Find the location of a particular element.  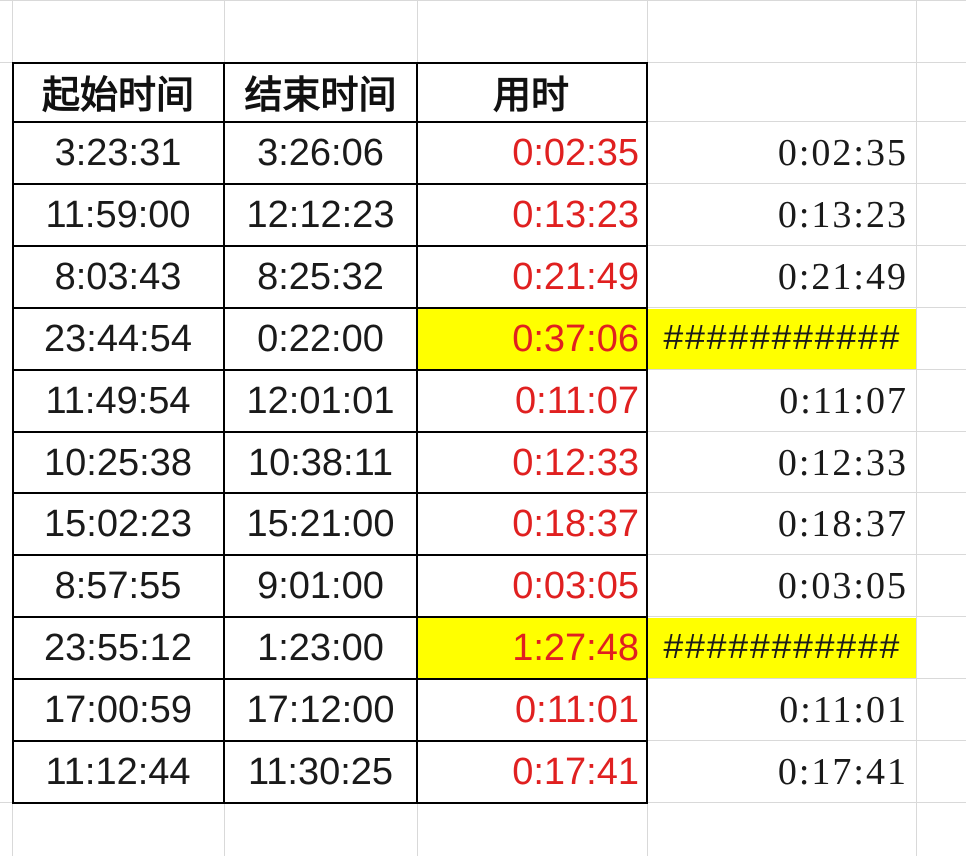

cell-start-time: 8:03:43 is located at coordinates (118, 277).